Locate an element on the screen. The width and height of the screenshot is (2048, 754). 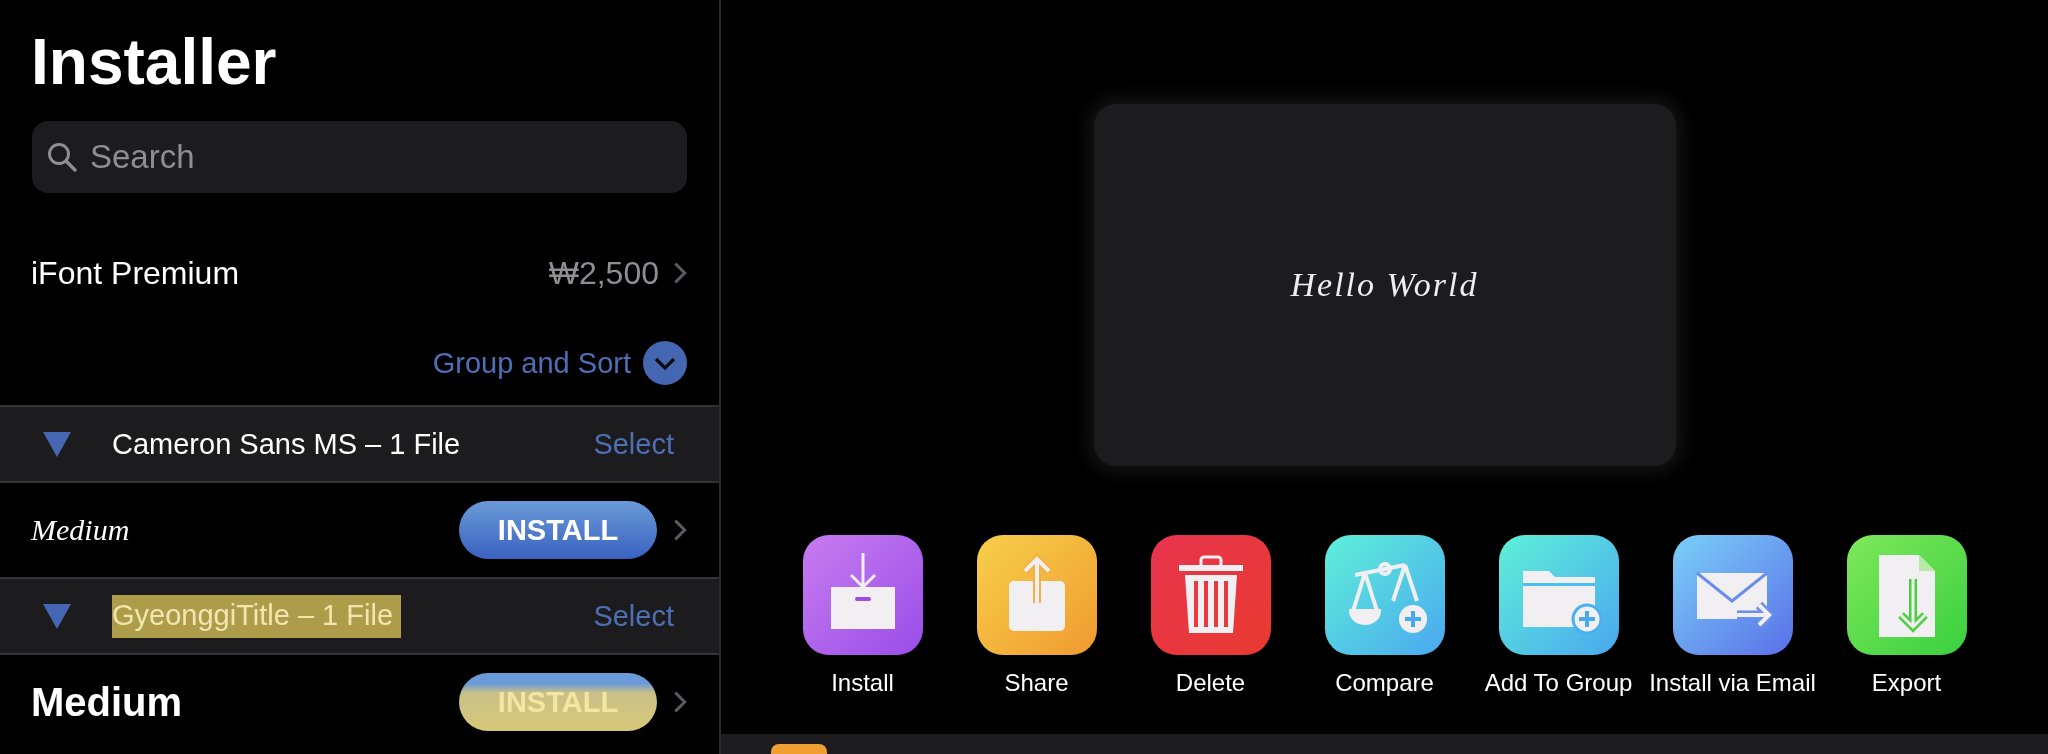
price: ₩2,500 is located at coordinates (603, 273).